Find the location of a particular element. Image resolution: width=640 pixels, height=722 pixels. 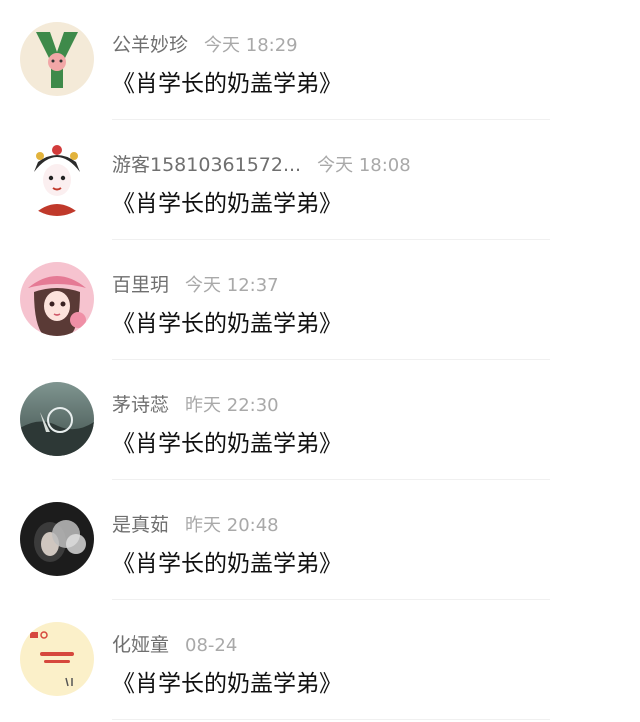

comment-meta: 茅诗蕊 昨天 22:30 is located at coordinates (195, 403).